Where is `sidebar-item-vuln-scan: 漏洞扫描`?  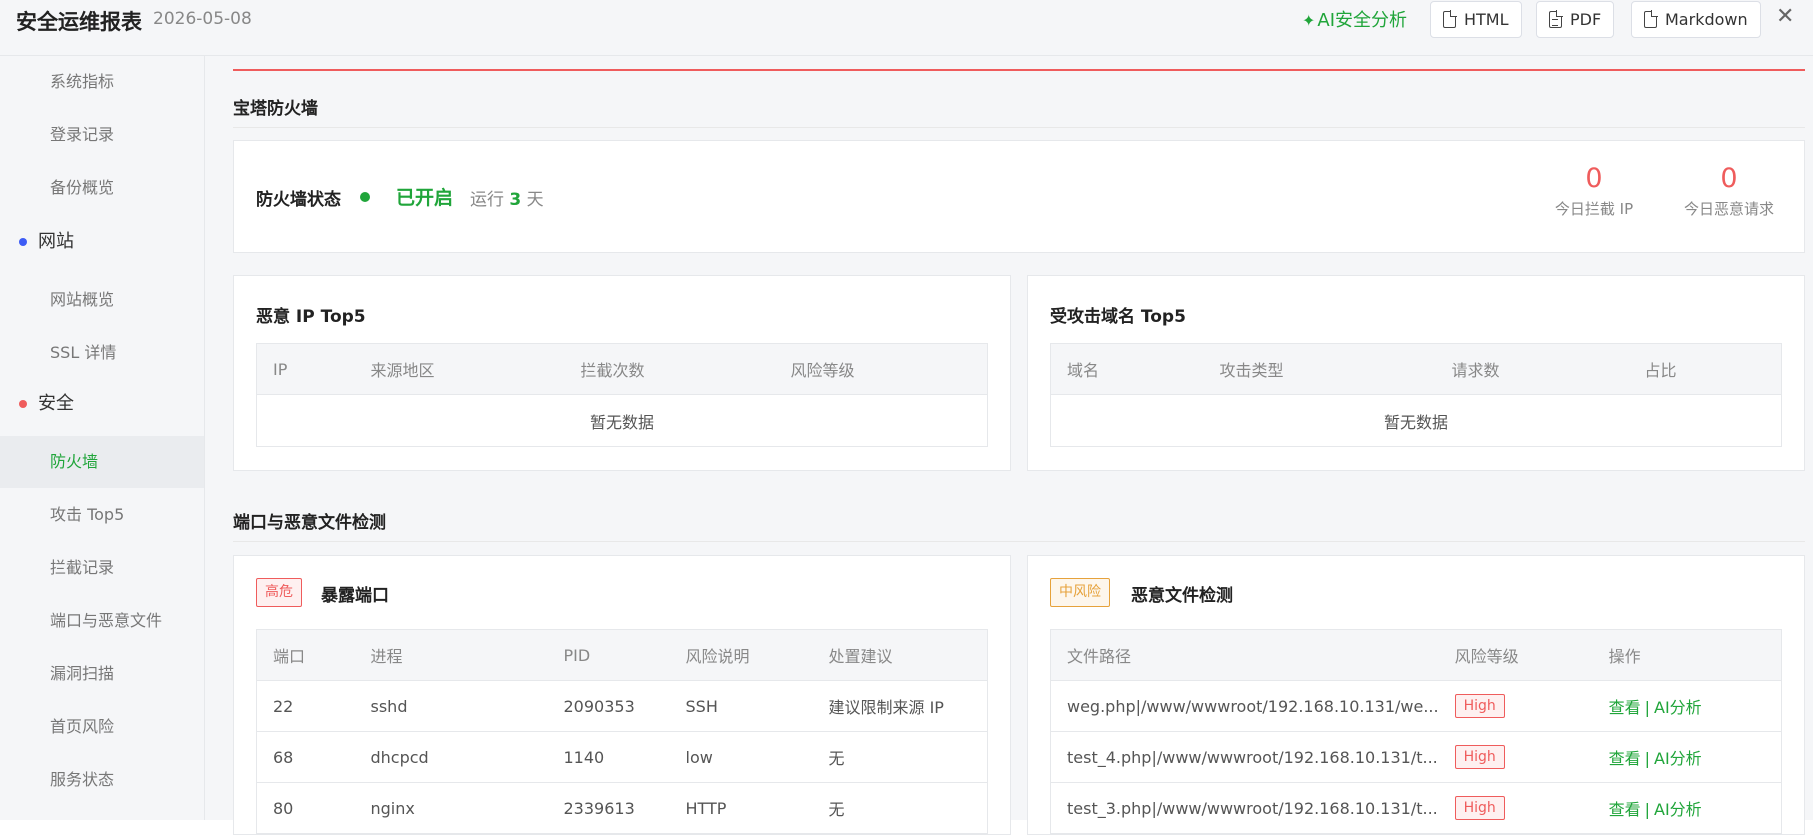
sidebar-item-vuln-scan: 漏洞扫描 is located at coordinates (102, 674).